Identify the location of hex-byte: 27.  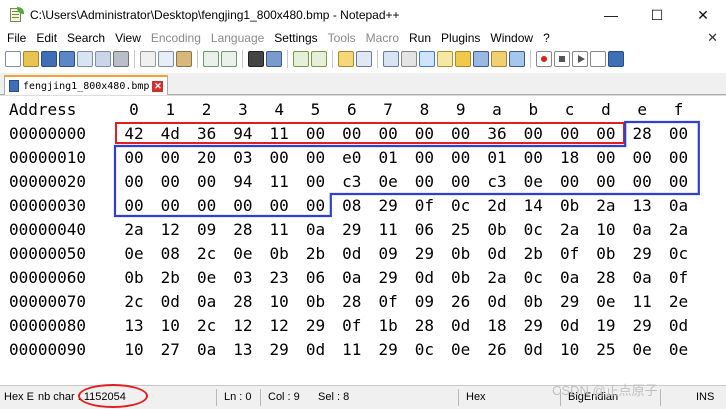
(170, 350).